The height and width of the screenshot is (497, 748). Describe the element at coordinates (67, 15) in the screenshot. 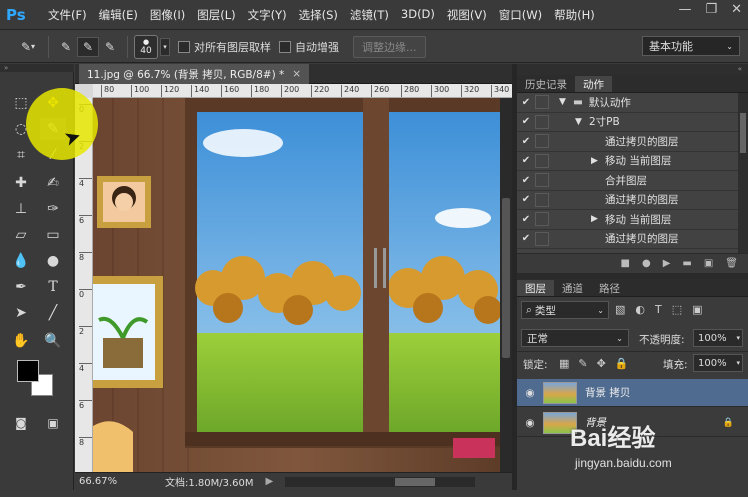

I see `menu-item: 文件(F)` at that location.